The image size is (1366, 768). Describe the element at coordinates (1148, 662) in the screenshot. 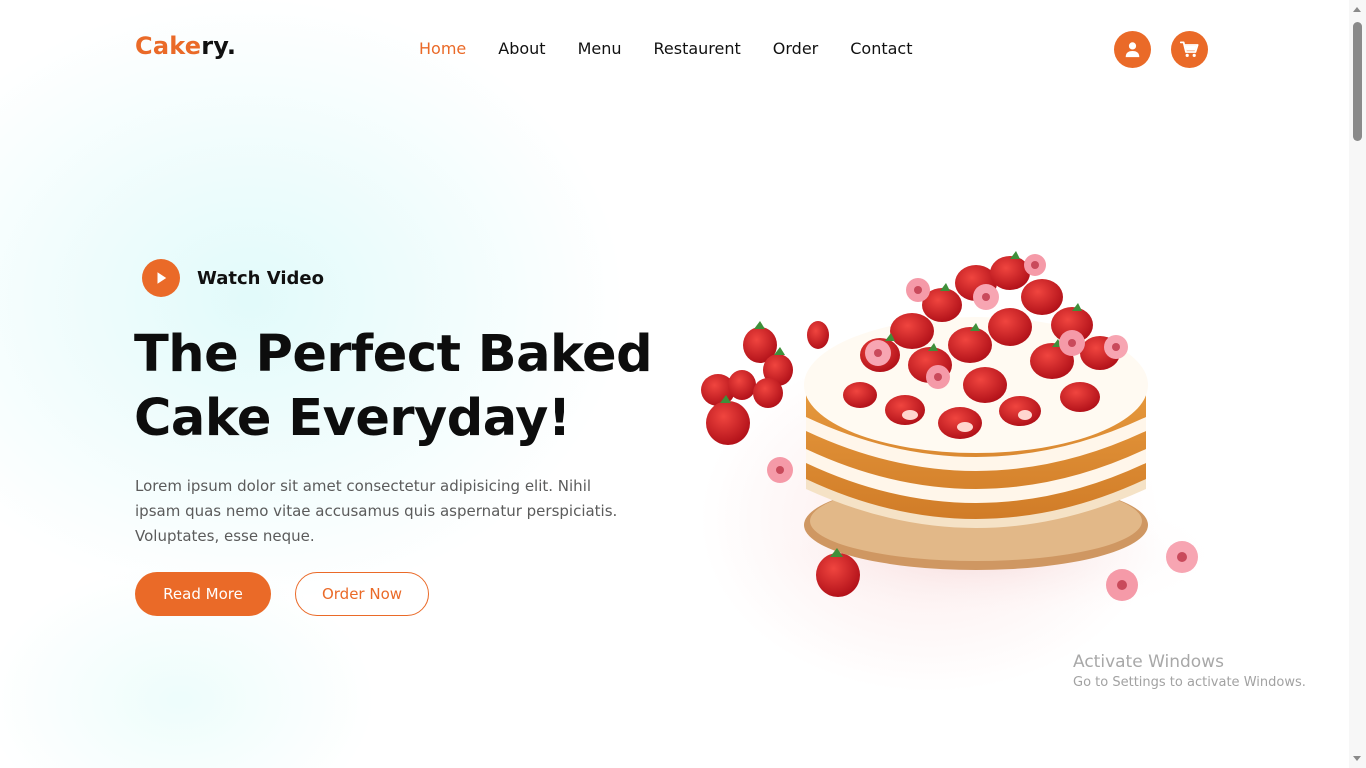

I see `watermark-title: Activate Windows` at that location.